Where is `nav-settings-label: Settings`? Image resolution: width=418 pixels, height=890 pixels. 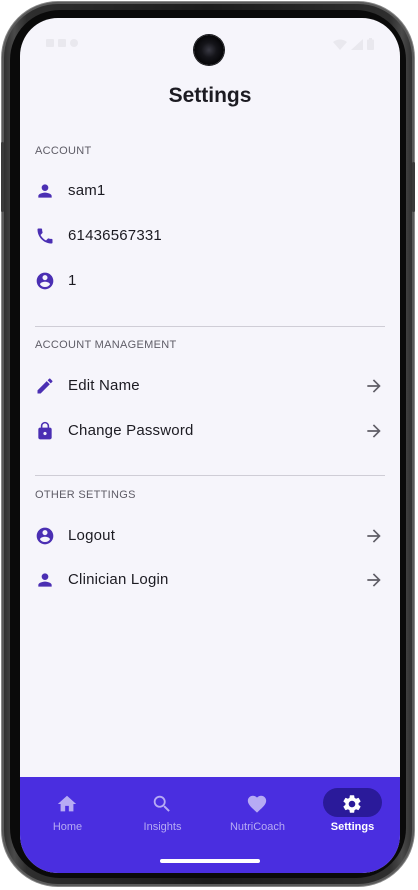
nav-settings-label: Settings is located at coordinates (352, 827).